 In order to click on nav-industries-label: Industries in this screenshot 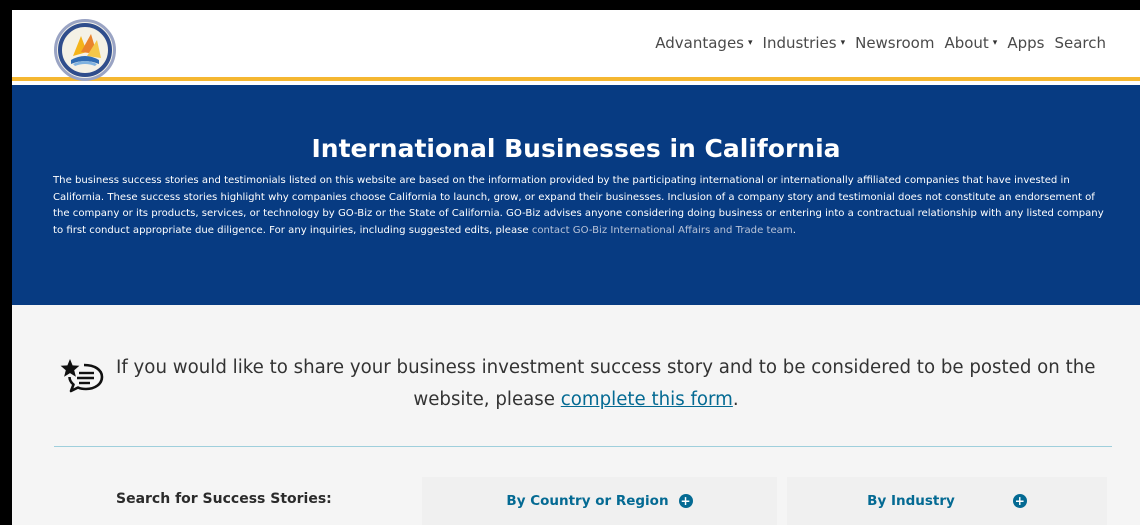, I will do `click(799, 43)`.